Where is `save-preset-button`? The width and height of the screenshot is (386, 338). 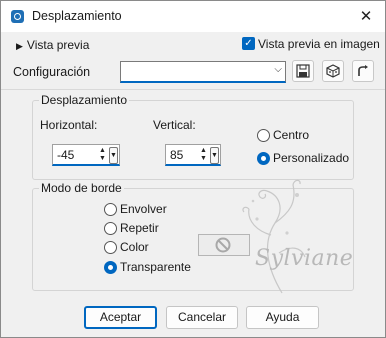 save-preset-button is located at coordinates (303, 71).